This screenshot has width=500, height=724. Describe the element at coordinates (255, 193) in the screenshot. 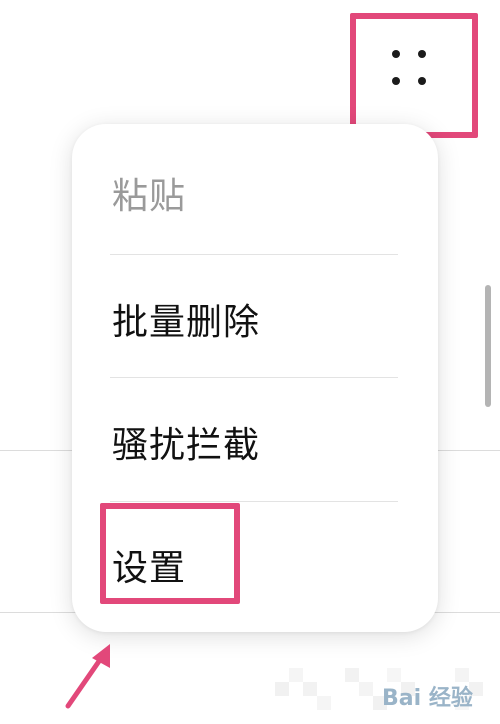

I see `menu-item-paste: 粘贴` at that location.